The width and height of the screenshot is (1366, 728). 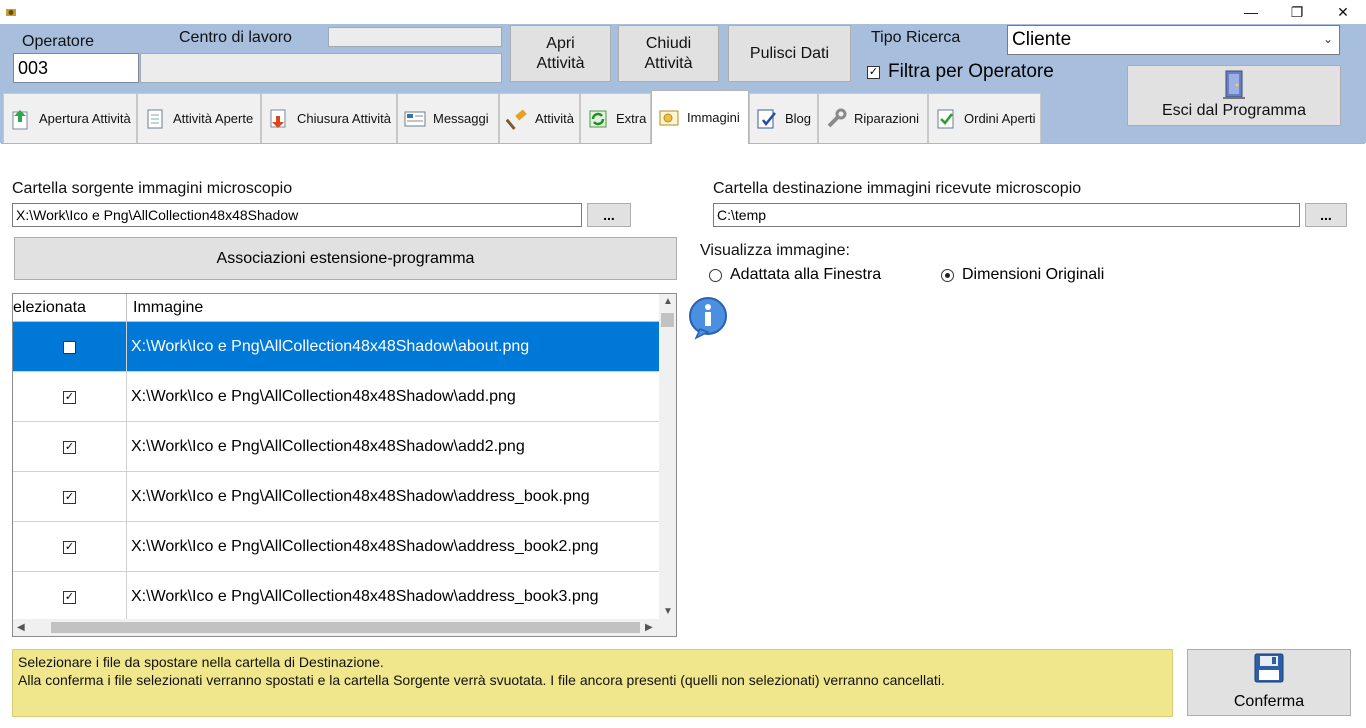 What do you see at coordinates (798, 118) in the screenshot?
I see `tab-label: Blog` at bounding box center [798, 118].